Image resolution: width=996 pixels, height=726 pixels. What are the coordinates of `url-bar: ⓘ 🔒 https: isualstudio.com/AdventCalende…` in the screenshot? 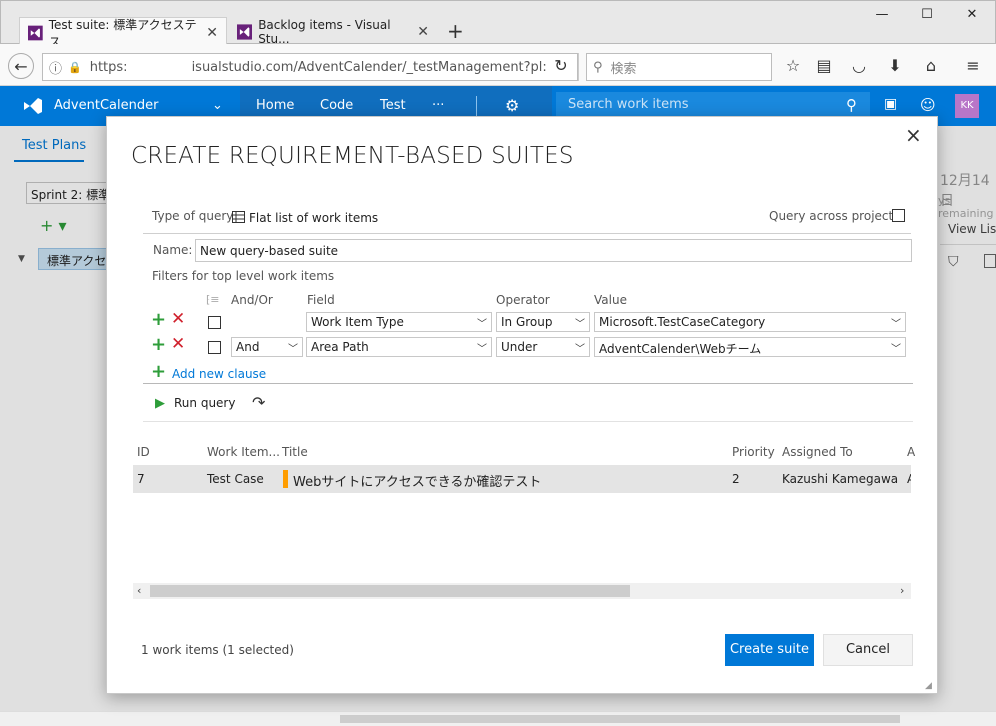 It's located at (310, 67).